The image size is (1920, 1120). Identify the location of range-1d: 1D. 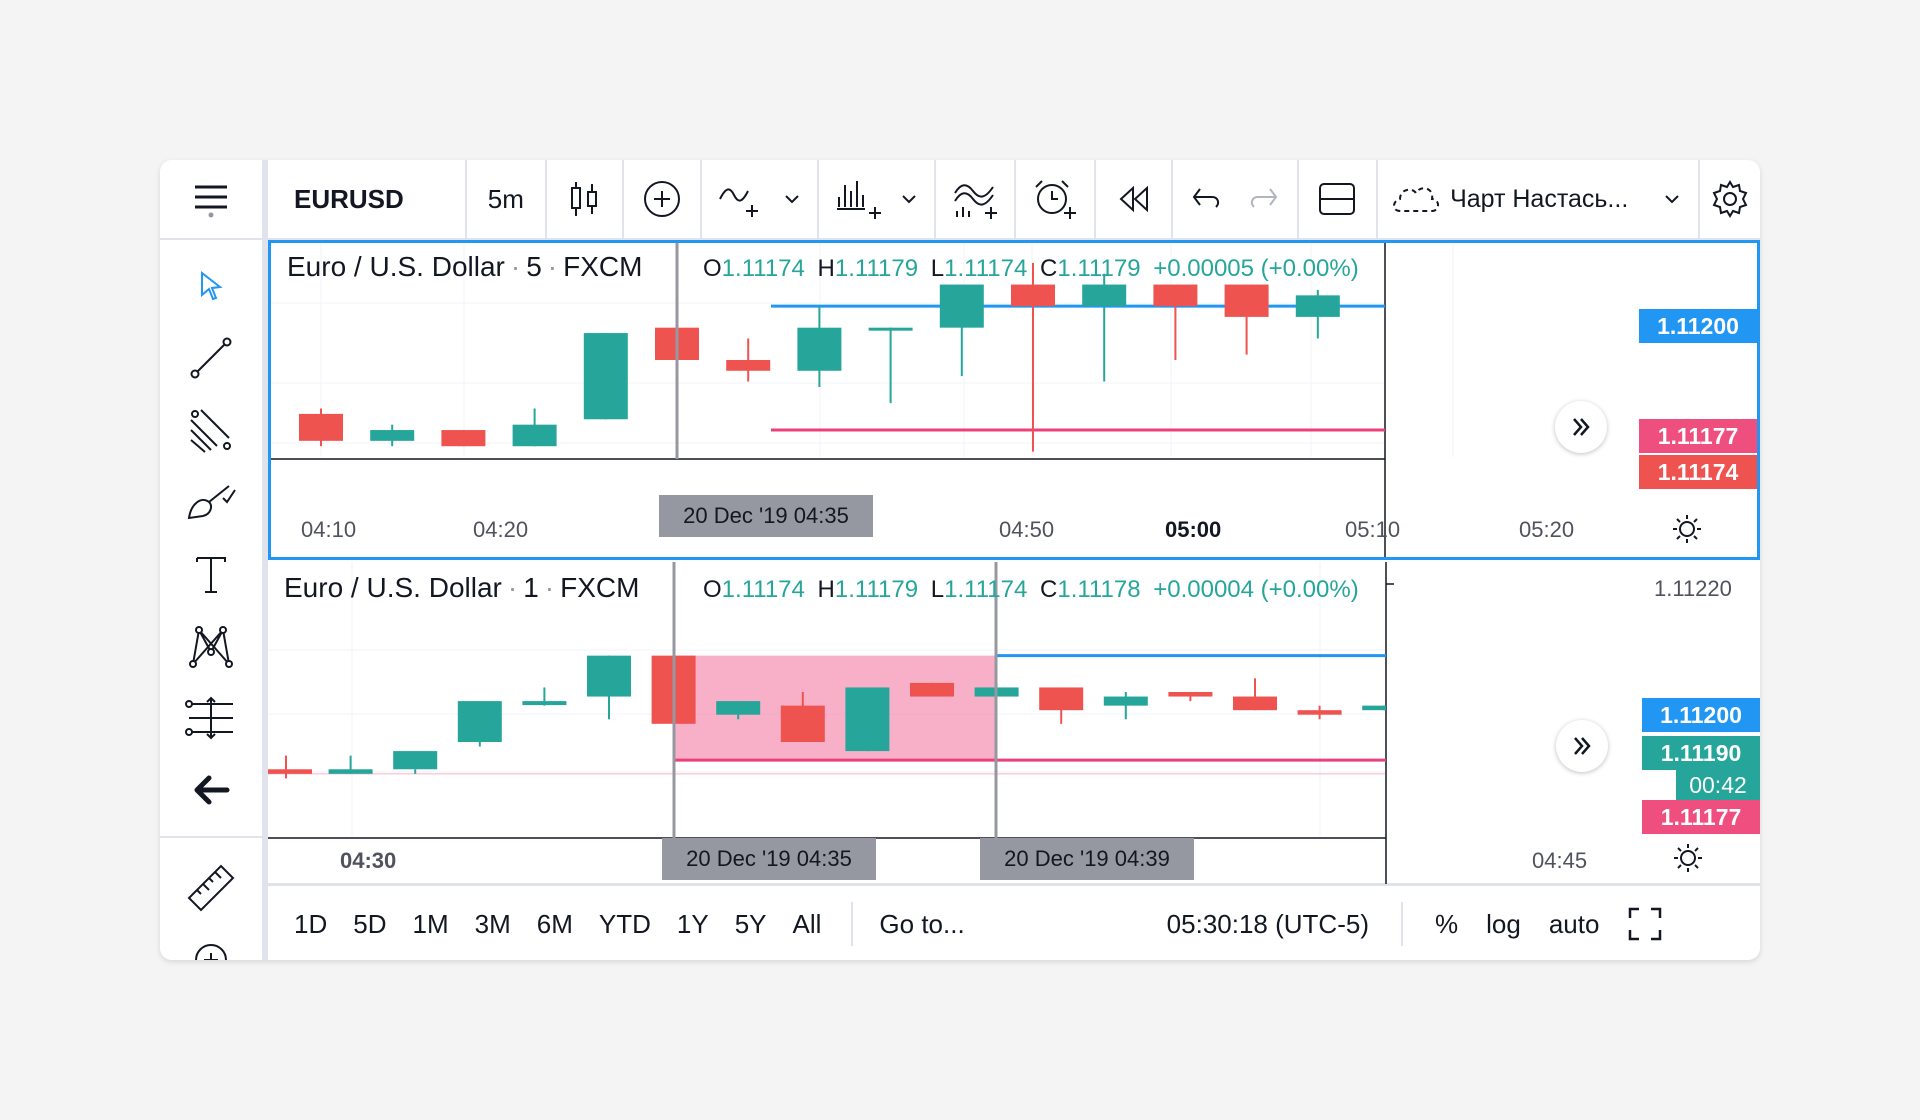
(310, 924).